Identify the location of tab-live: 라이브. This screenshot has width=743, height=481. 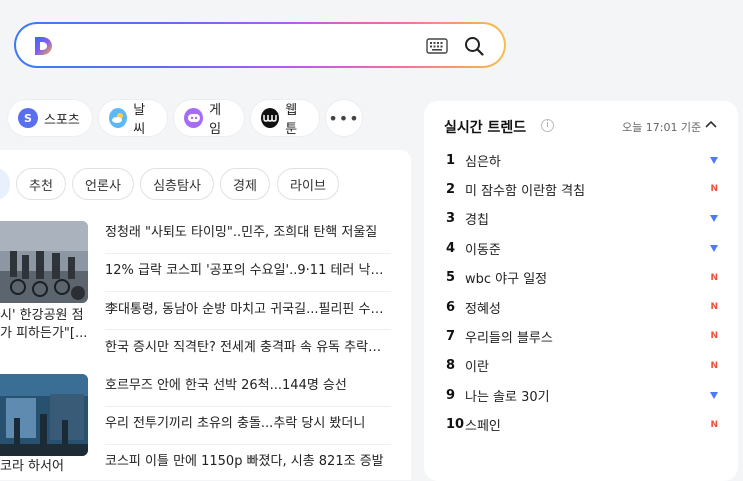
(308, 184).